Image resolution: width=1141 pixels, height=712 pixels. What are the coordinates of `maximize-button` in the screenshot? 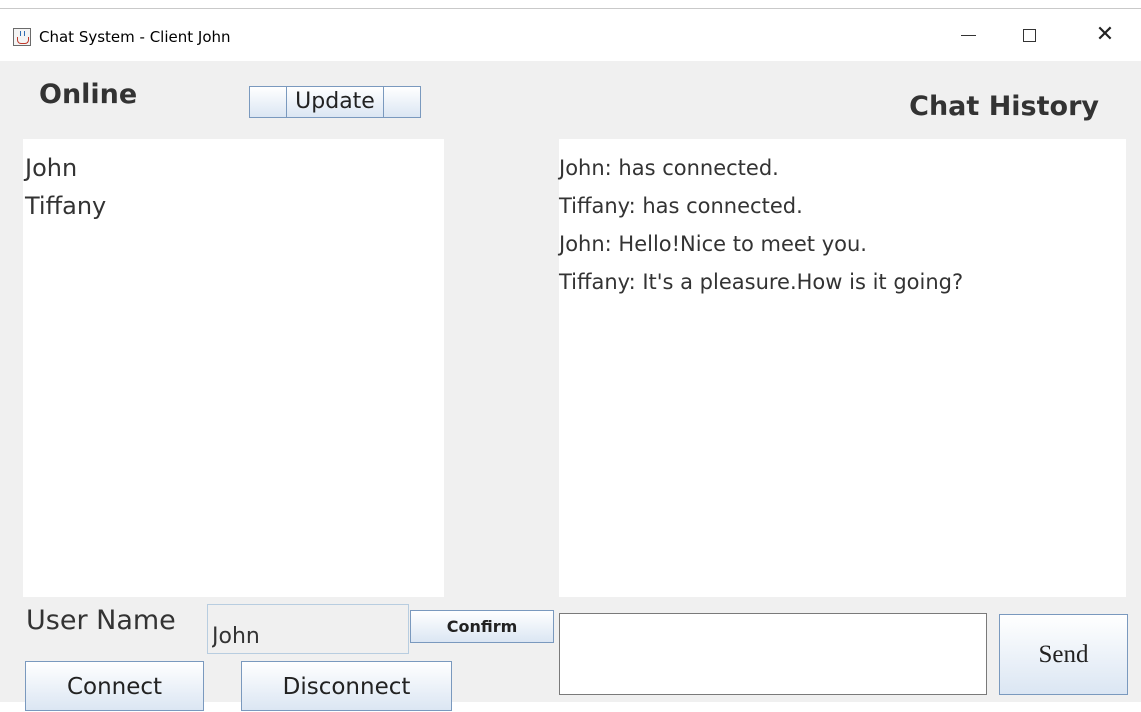 It's located at (1029, 35).